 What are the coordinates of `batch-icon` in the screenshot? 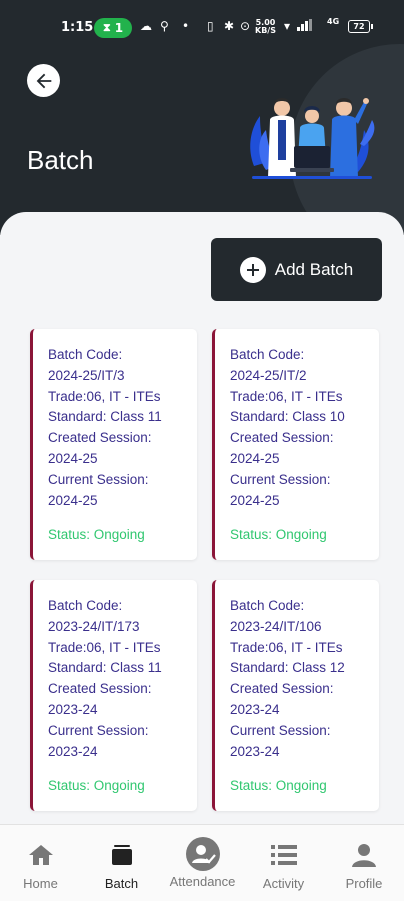 It's located at (122, 855).